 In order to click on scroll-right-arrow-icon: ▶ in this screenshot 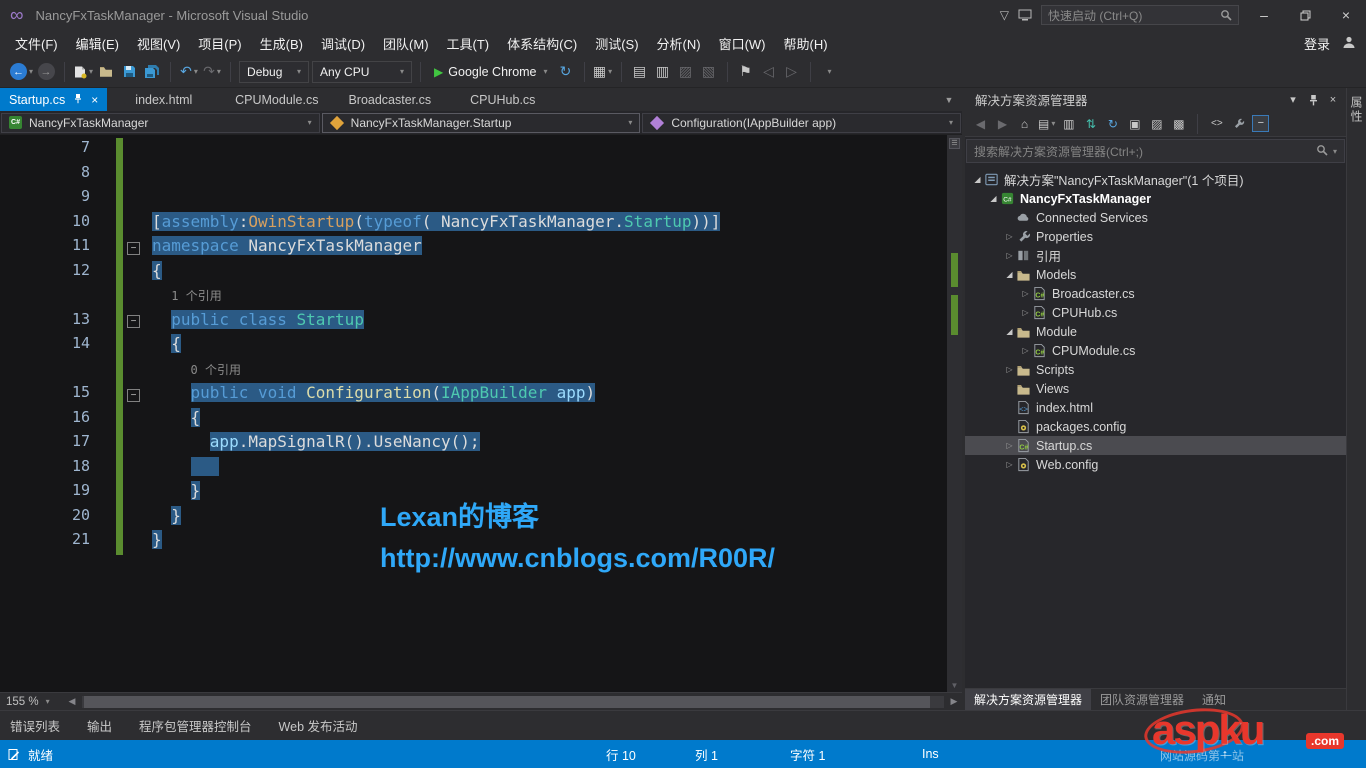, I will do `click(954, 701)`.